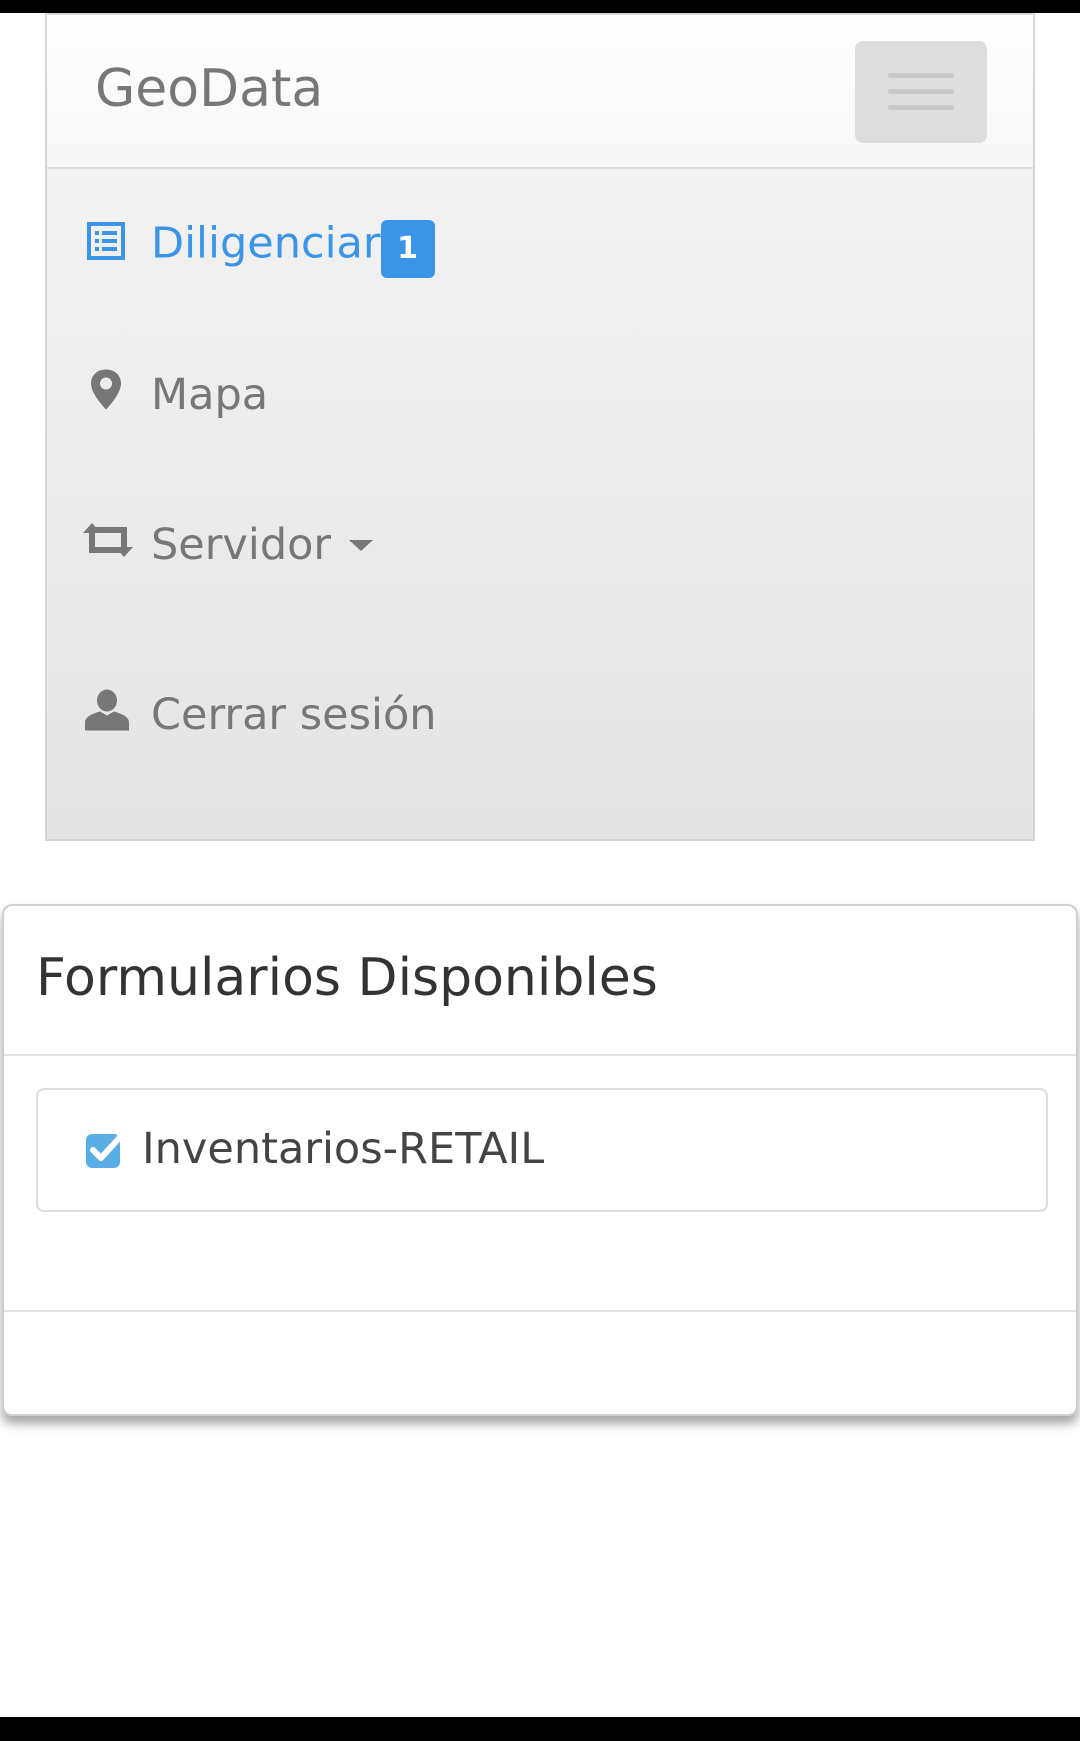 This screenshot has height=1741, width=1080. I want to click on caret-down-icon, so click(361, 545).